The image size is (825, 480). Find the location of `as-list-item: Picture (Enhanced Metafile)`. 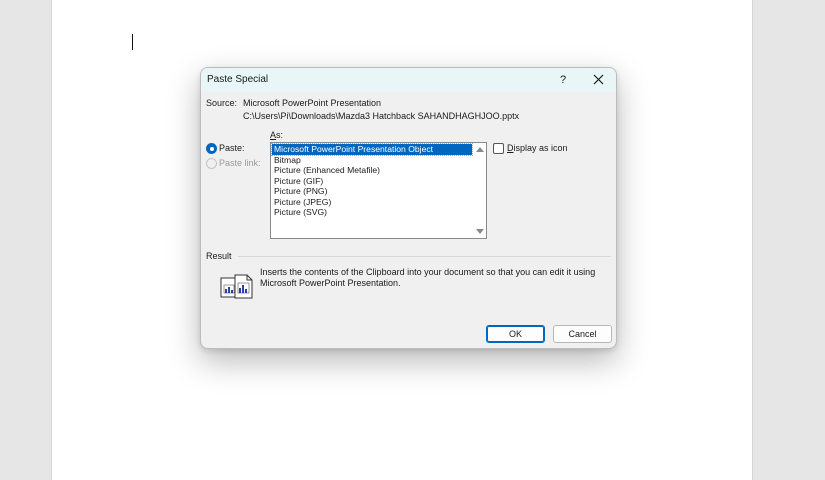

as-list-item: Picture (Enhanced Metafile) is located at coordinates (372, 170).